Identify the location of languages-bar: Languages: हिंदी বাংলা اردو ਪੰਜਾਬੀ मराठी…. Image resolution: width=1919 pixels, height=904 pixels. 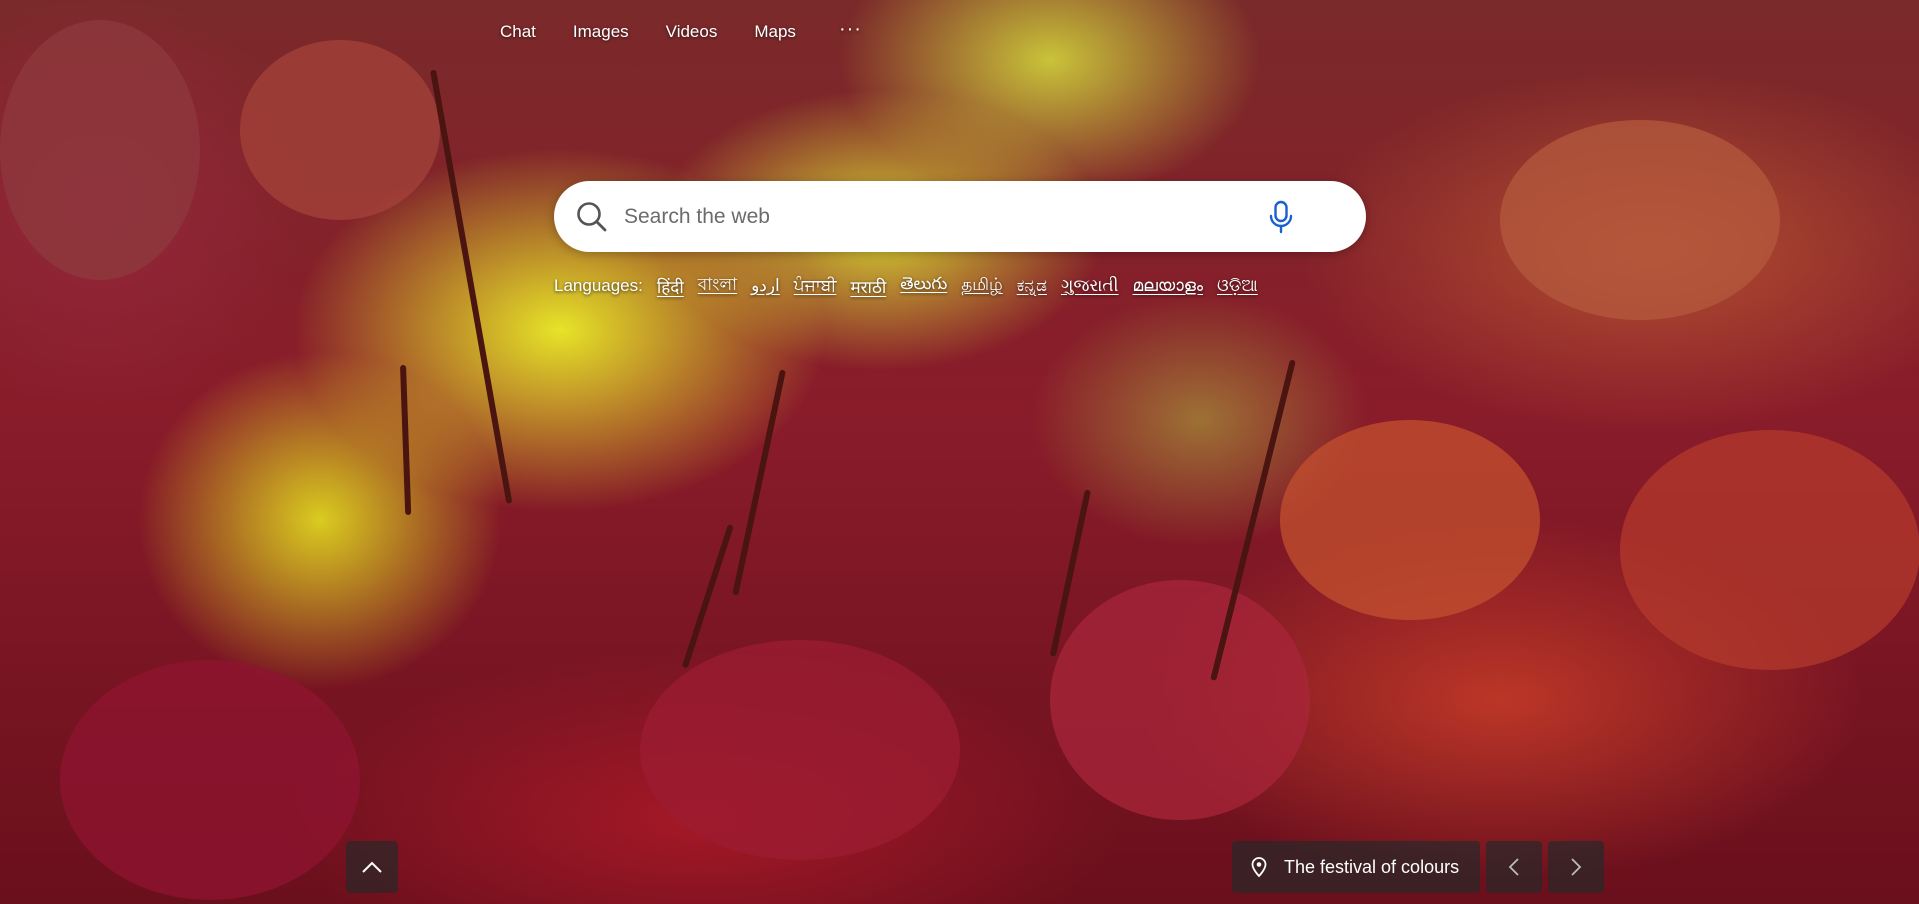
(913, 286).